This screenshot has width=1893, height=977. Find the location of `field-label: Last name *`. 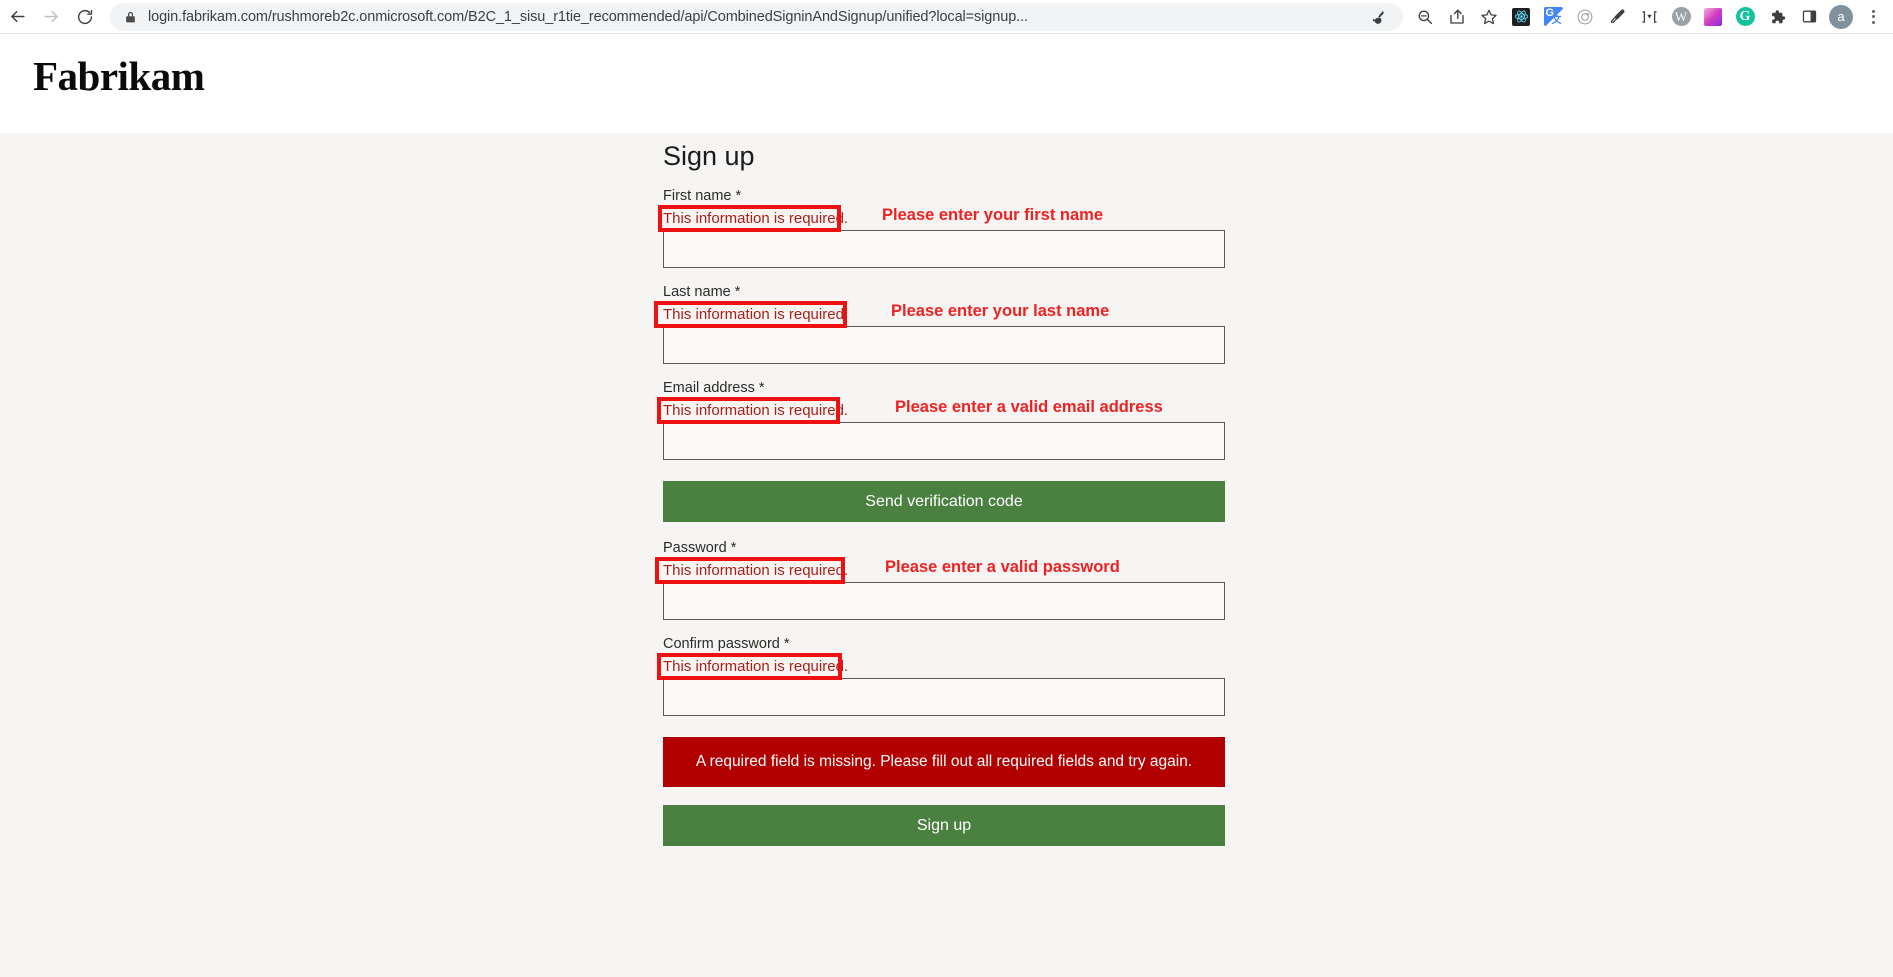

field-label: Last name * is located at coordinates (702, 292).